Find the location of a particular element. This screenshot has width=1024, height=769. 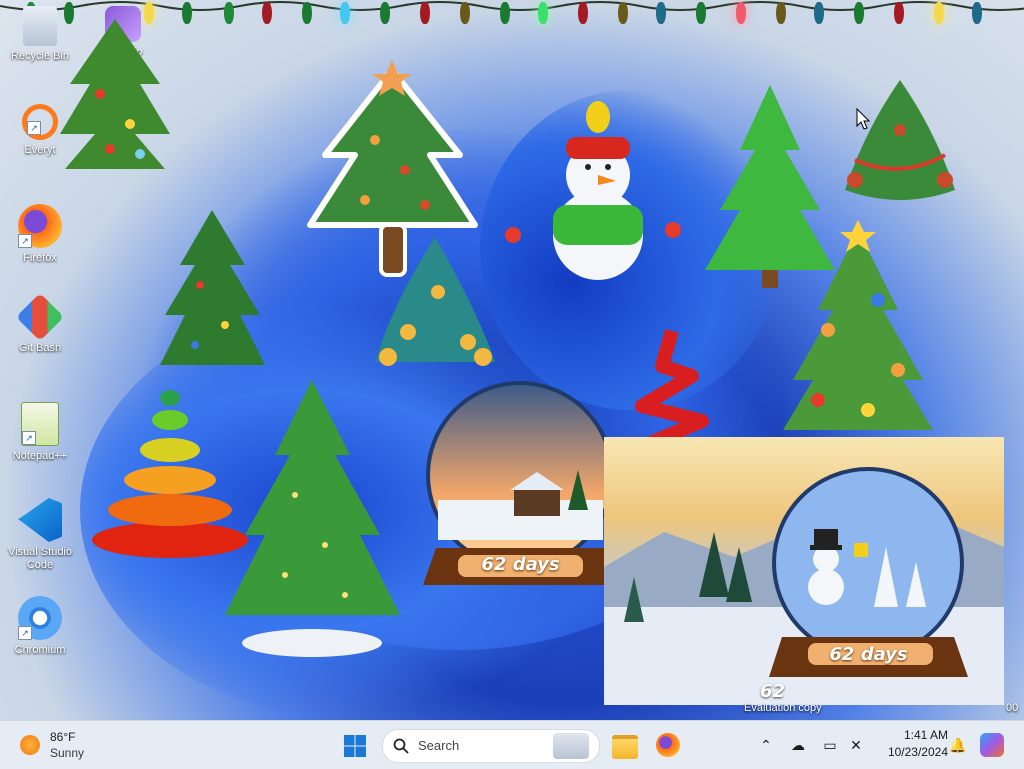

clock-date: 10/23/2024 is located at coordinates (917, 752).